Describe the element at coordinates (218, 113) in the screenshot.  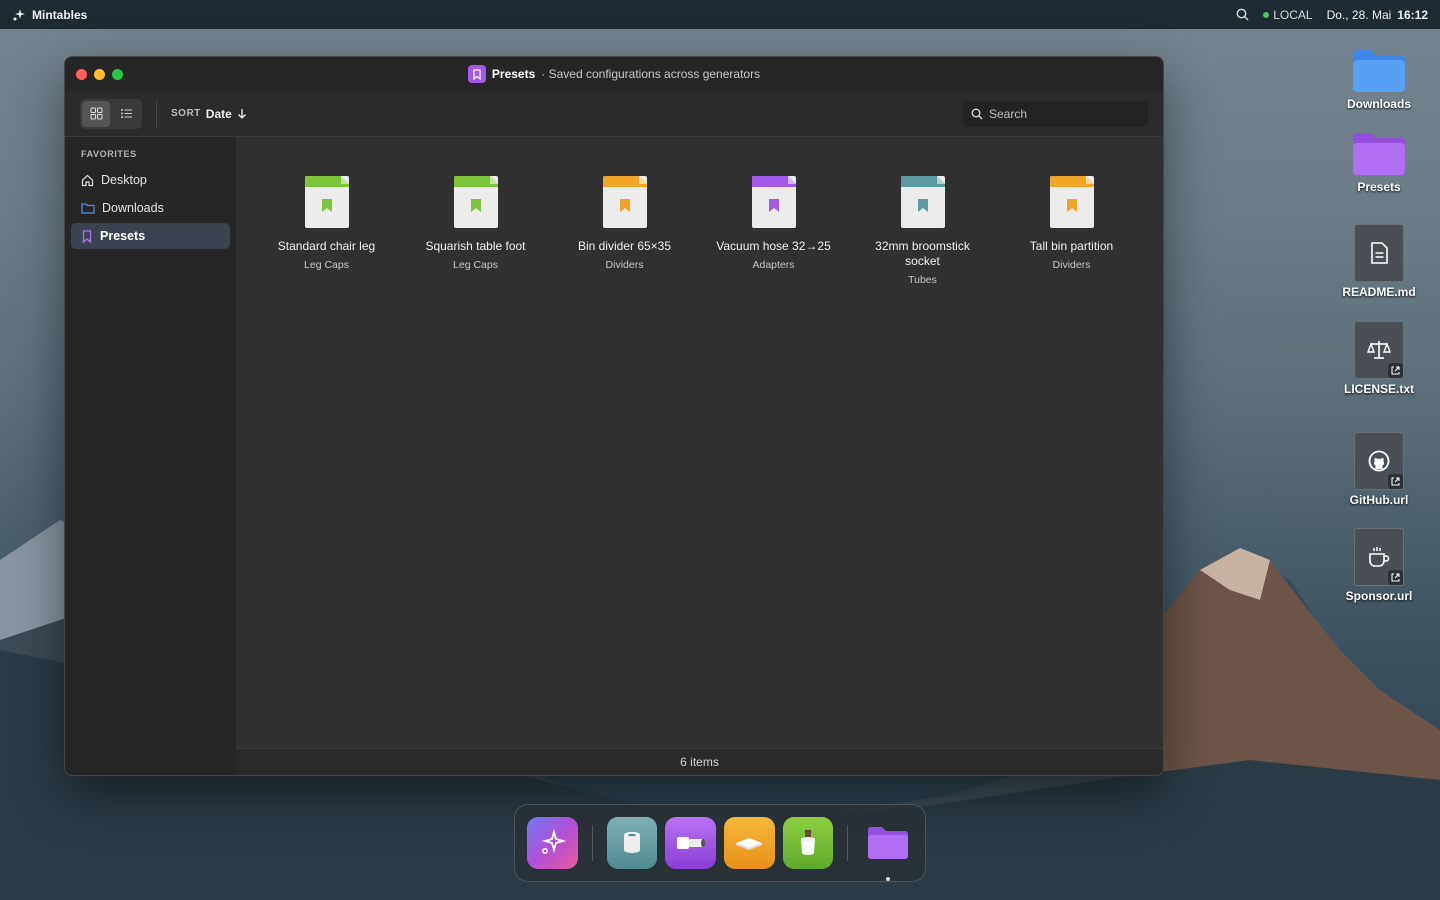
I see `sort-value: Date` at that location.